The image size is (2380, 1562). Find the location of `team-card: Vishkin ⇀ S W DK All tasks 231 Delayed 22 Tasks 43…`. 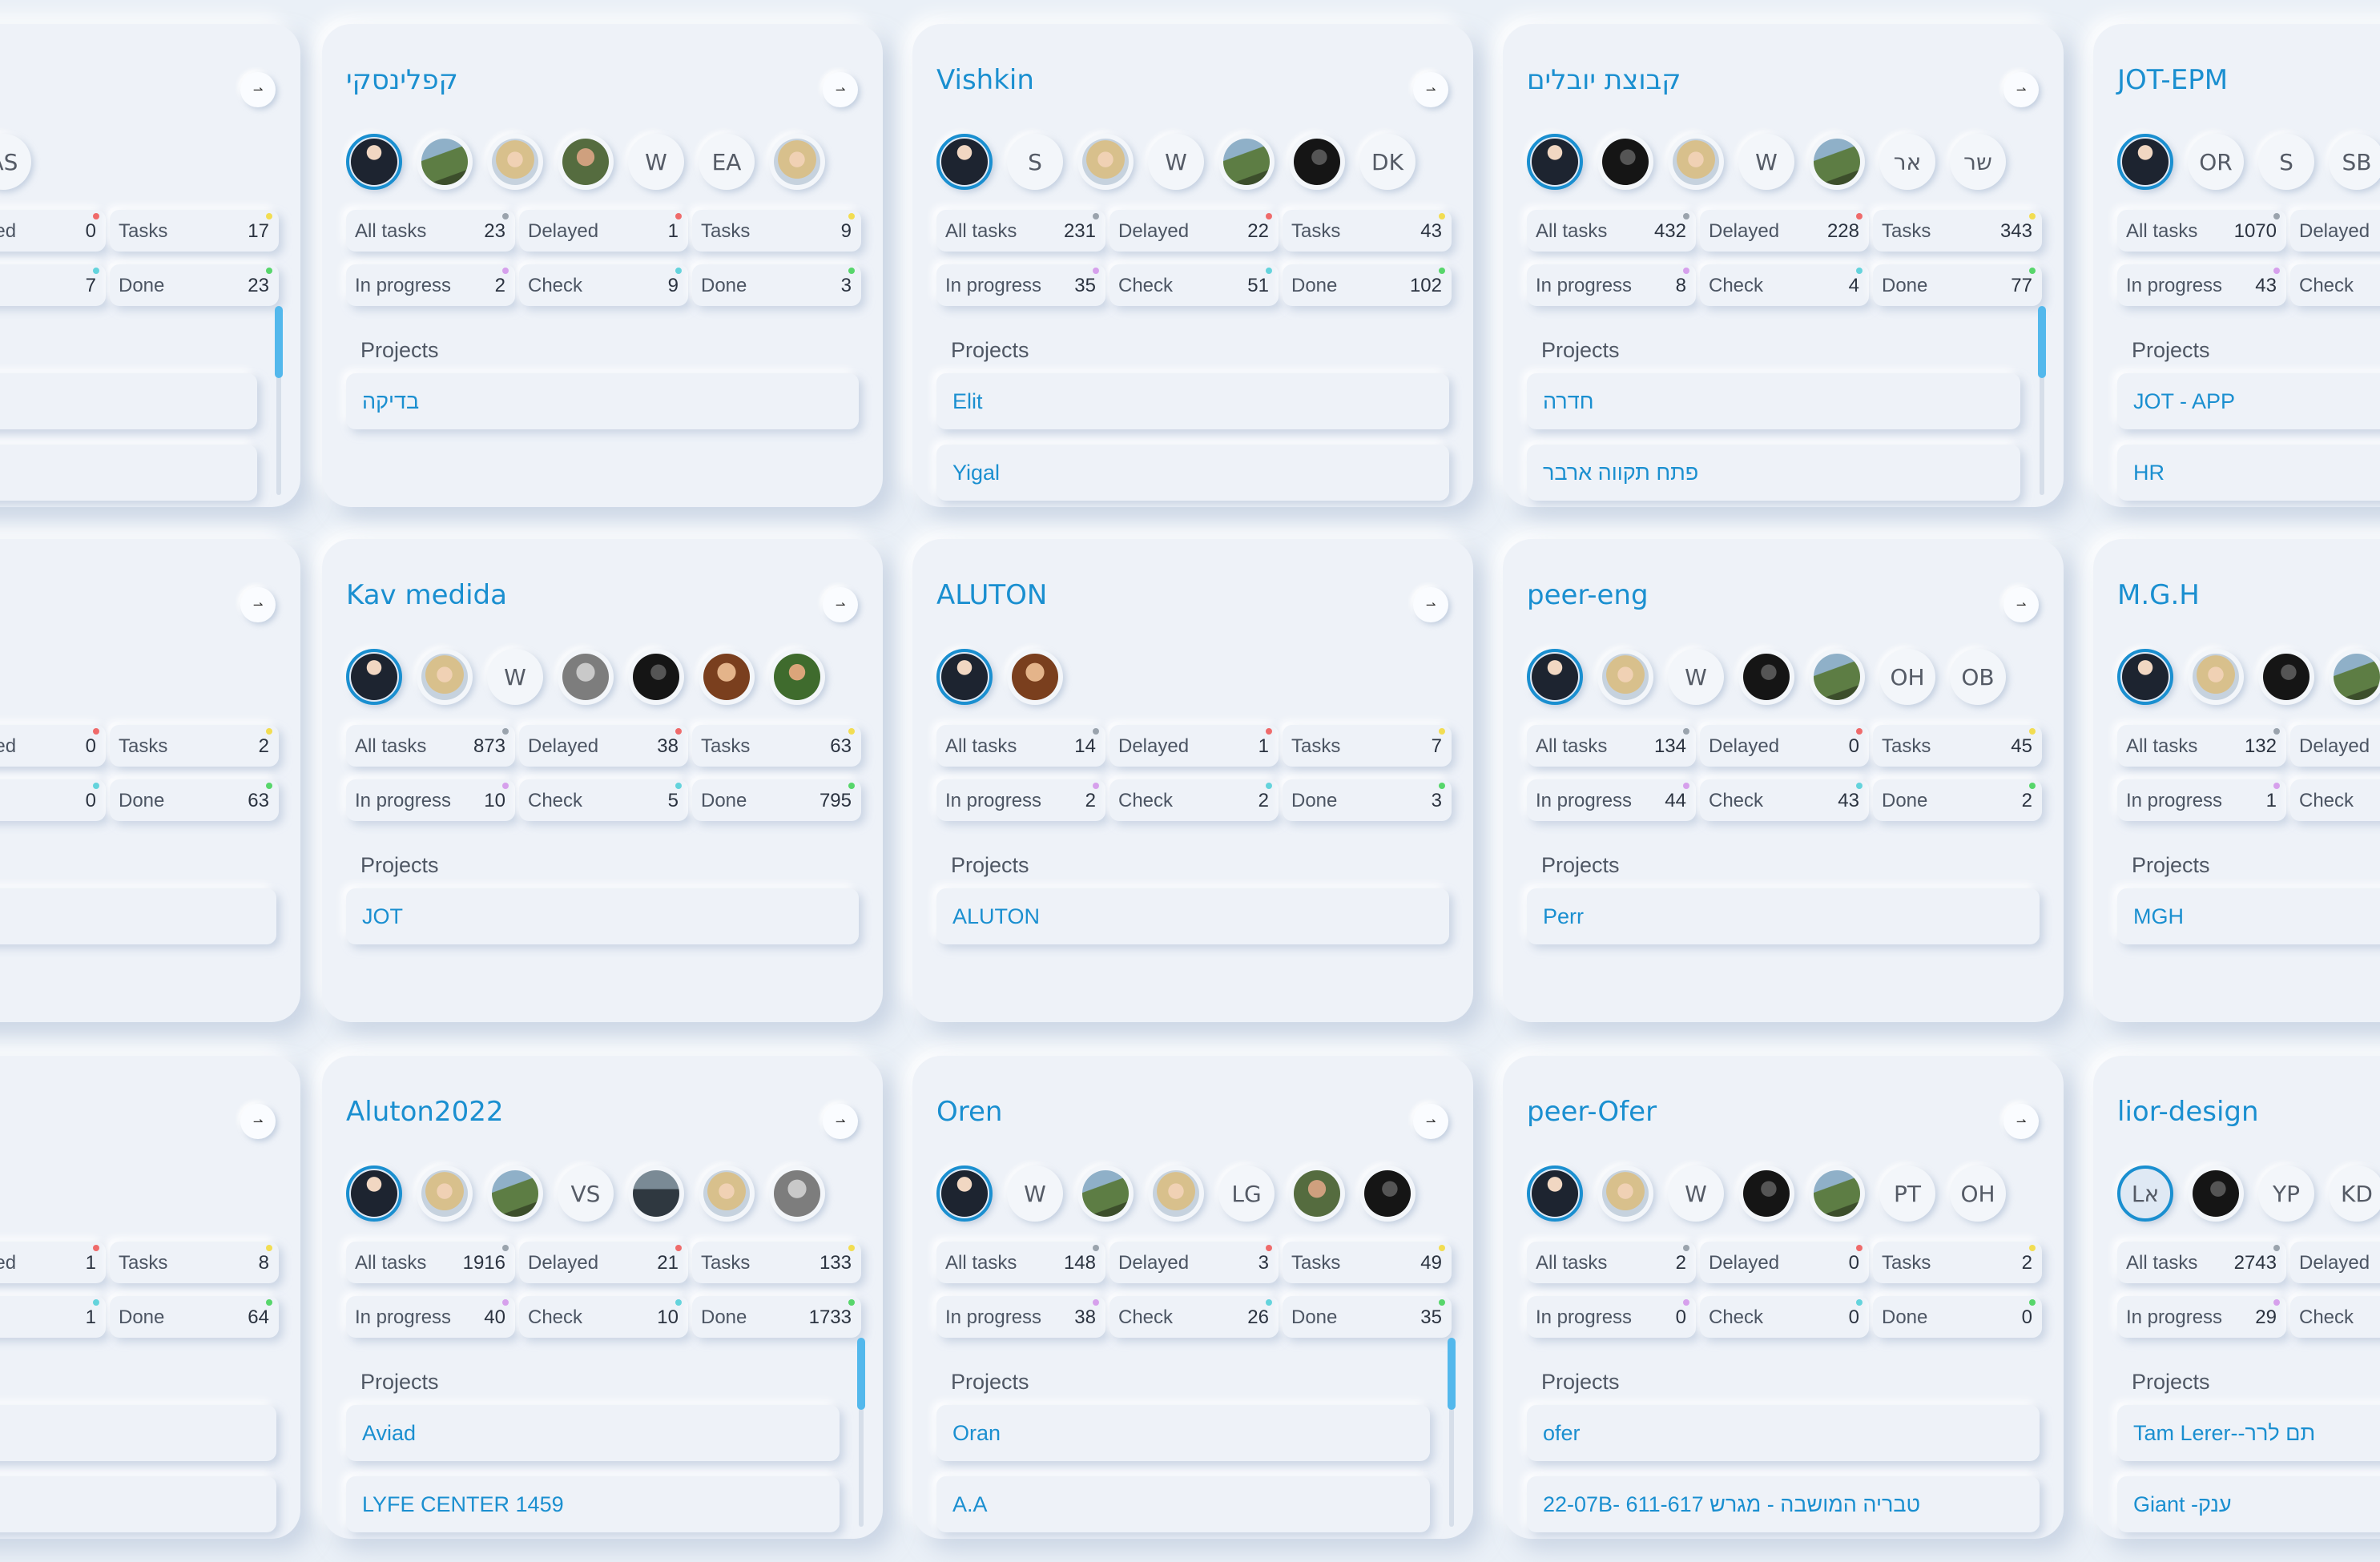

team-card: Vishkin ⇀ S W DK All tasks 231 Delayed 22 Tasks 43… is located at coordinates (1193, 265).